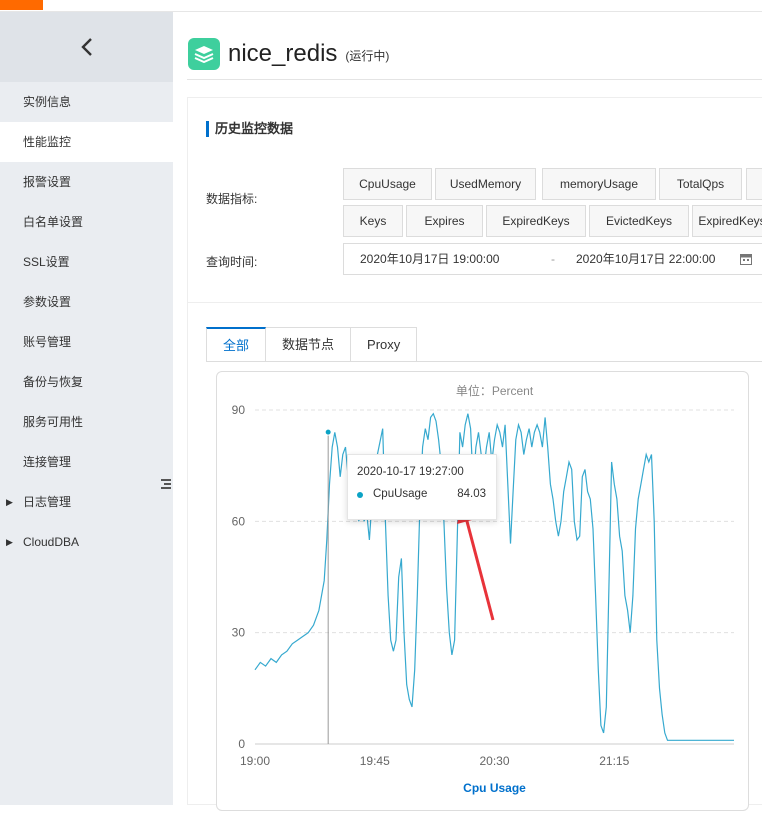 The width and height of the screenshot is (762, 817). Describe the element at coordinates (474, 79) in the screenshot. I see `header-divider` at that location.